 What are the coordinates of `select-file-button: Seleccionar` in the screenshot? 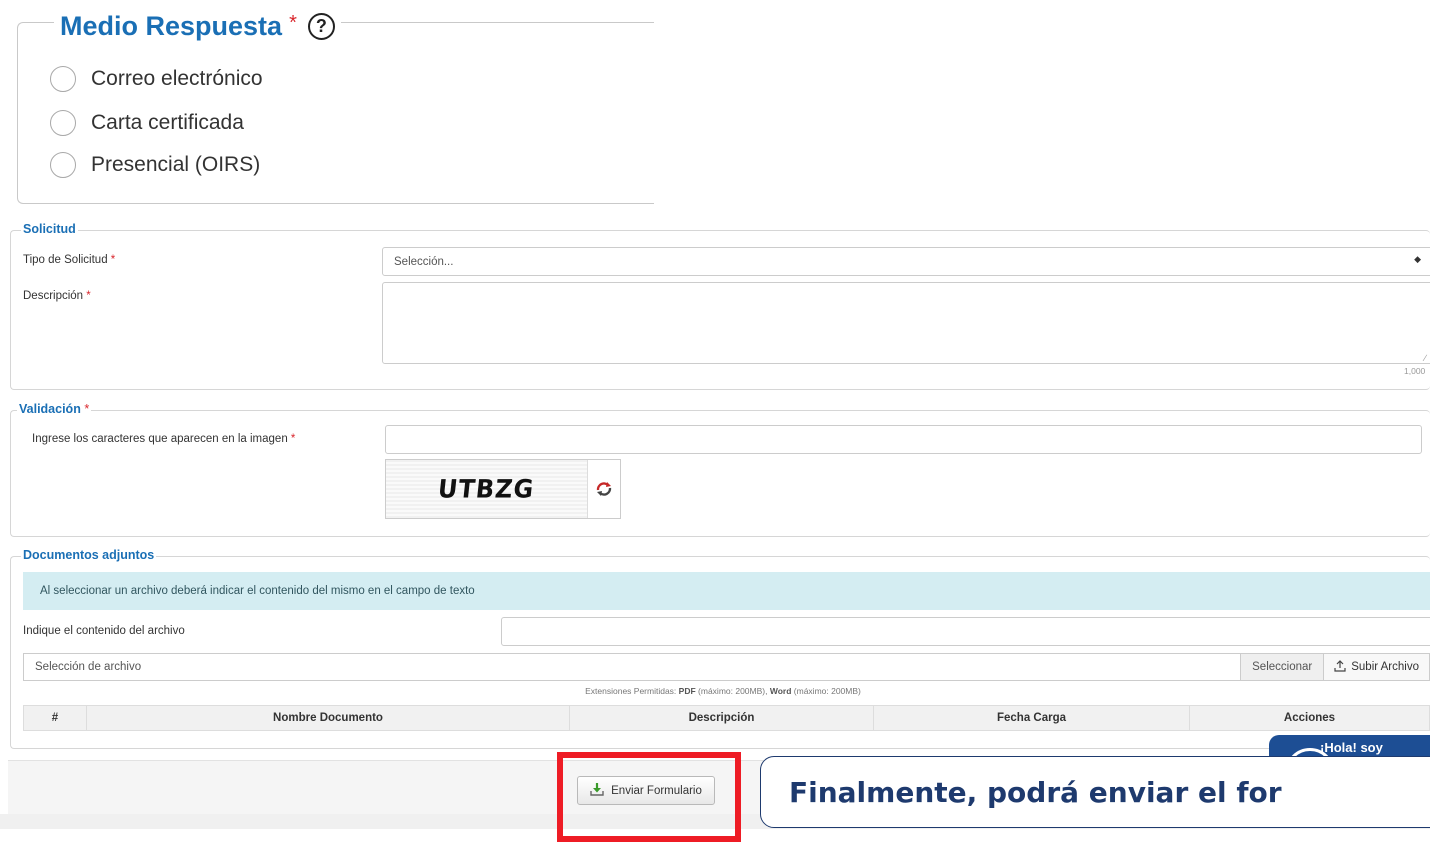 It's located at (1282, 667).